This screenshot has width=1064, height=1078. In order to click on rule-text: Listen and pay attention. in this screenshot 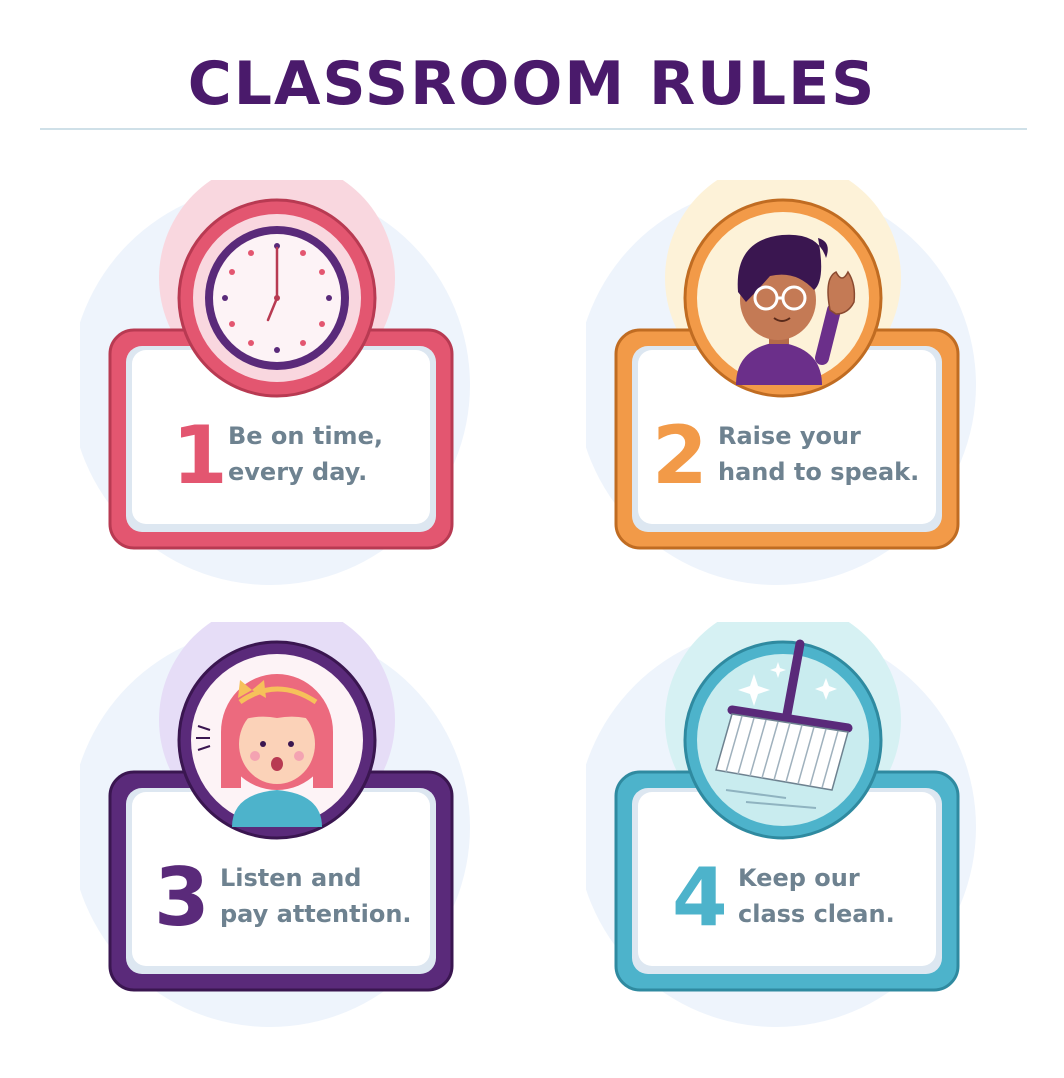, I will do `click(316, 896)`.